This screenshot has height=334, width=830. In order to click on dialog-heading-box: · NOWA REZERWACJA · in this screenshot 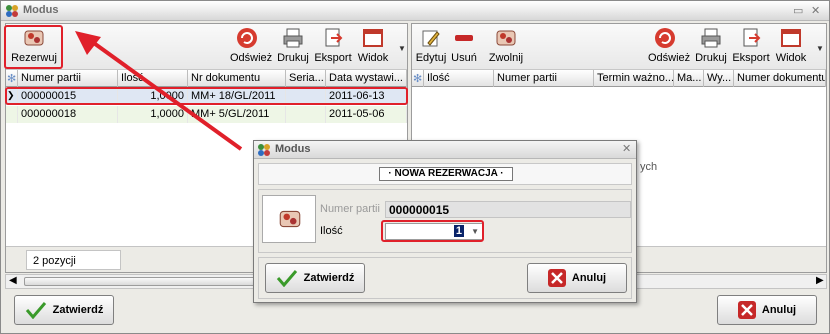, I will do `click(445, 174)`.